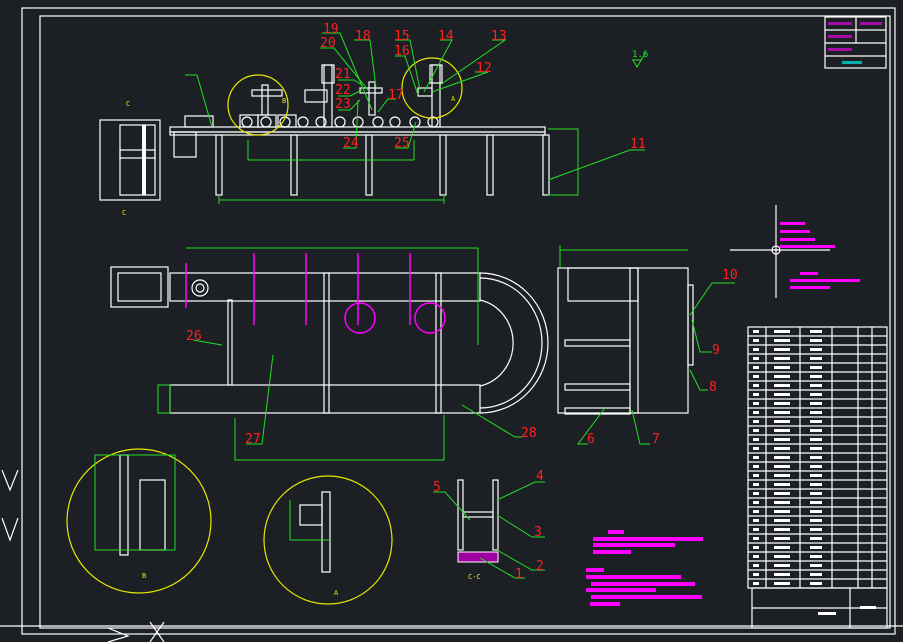 This screenshot has width=903, height=642. Describe the element at coordinates (194, 336) in the screenshot. I see `part-number-26: 26` at that location.